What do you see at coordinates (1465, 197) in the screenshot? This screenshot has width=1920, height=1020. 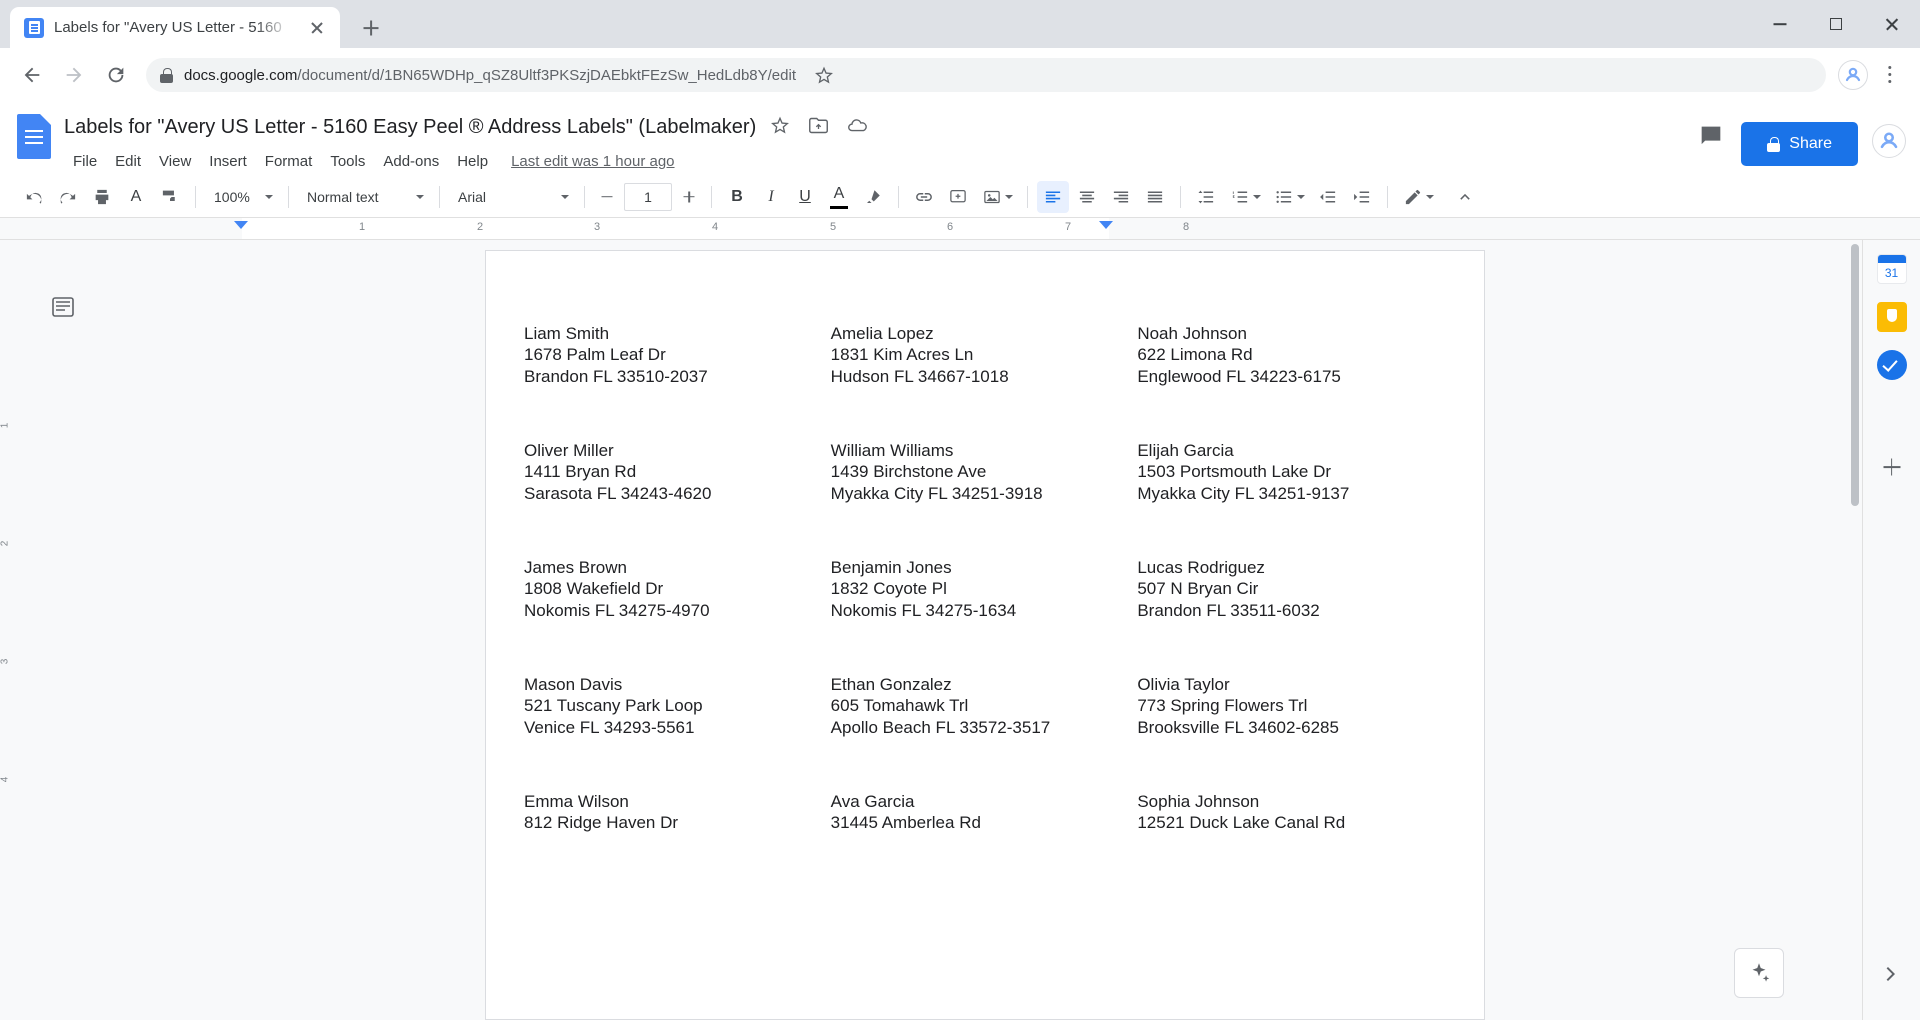 I see `hide-toolbar-icon` at bounding box center [1465, 197].